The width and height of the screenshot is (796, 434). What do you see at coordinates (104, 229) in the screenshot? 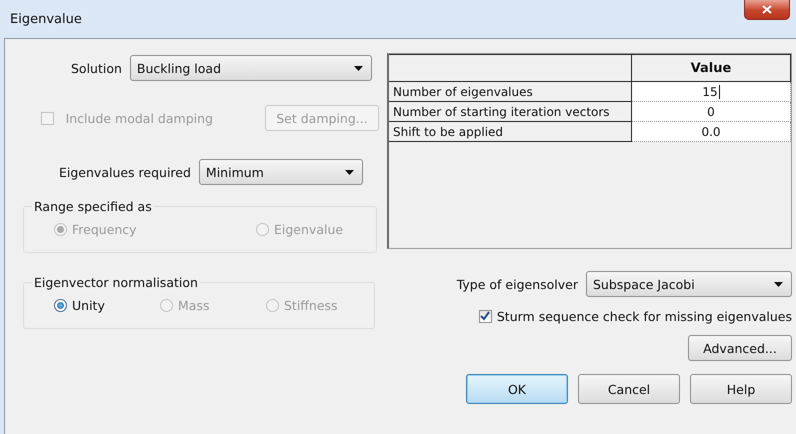
I see `radio-label: Frequency` at bounding box center [104, 229].